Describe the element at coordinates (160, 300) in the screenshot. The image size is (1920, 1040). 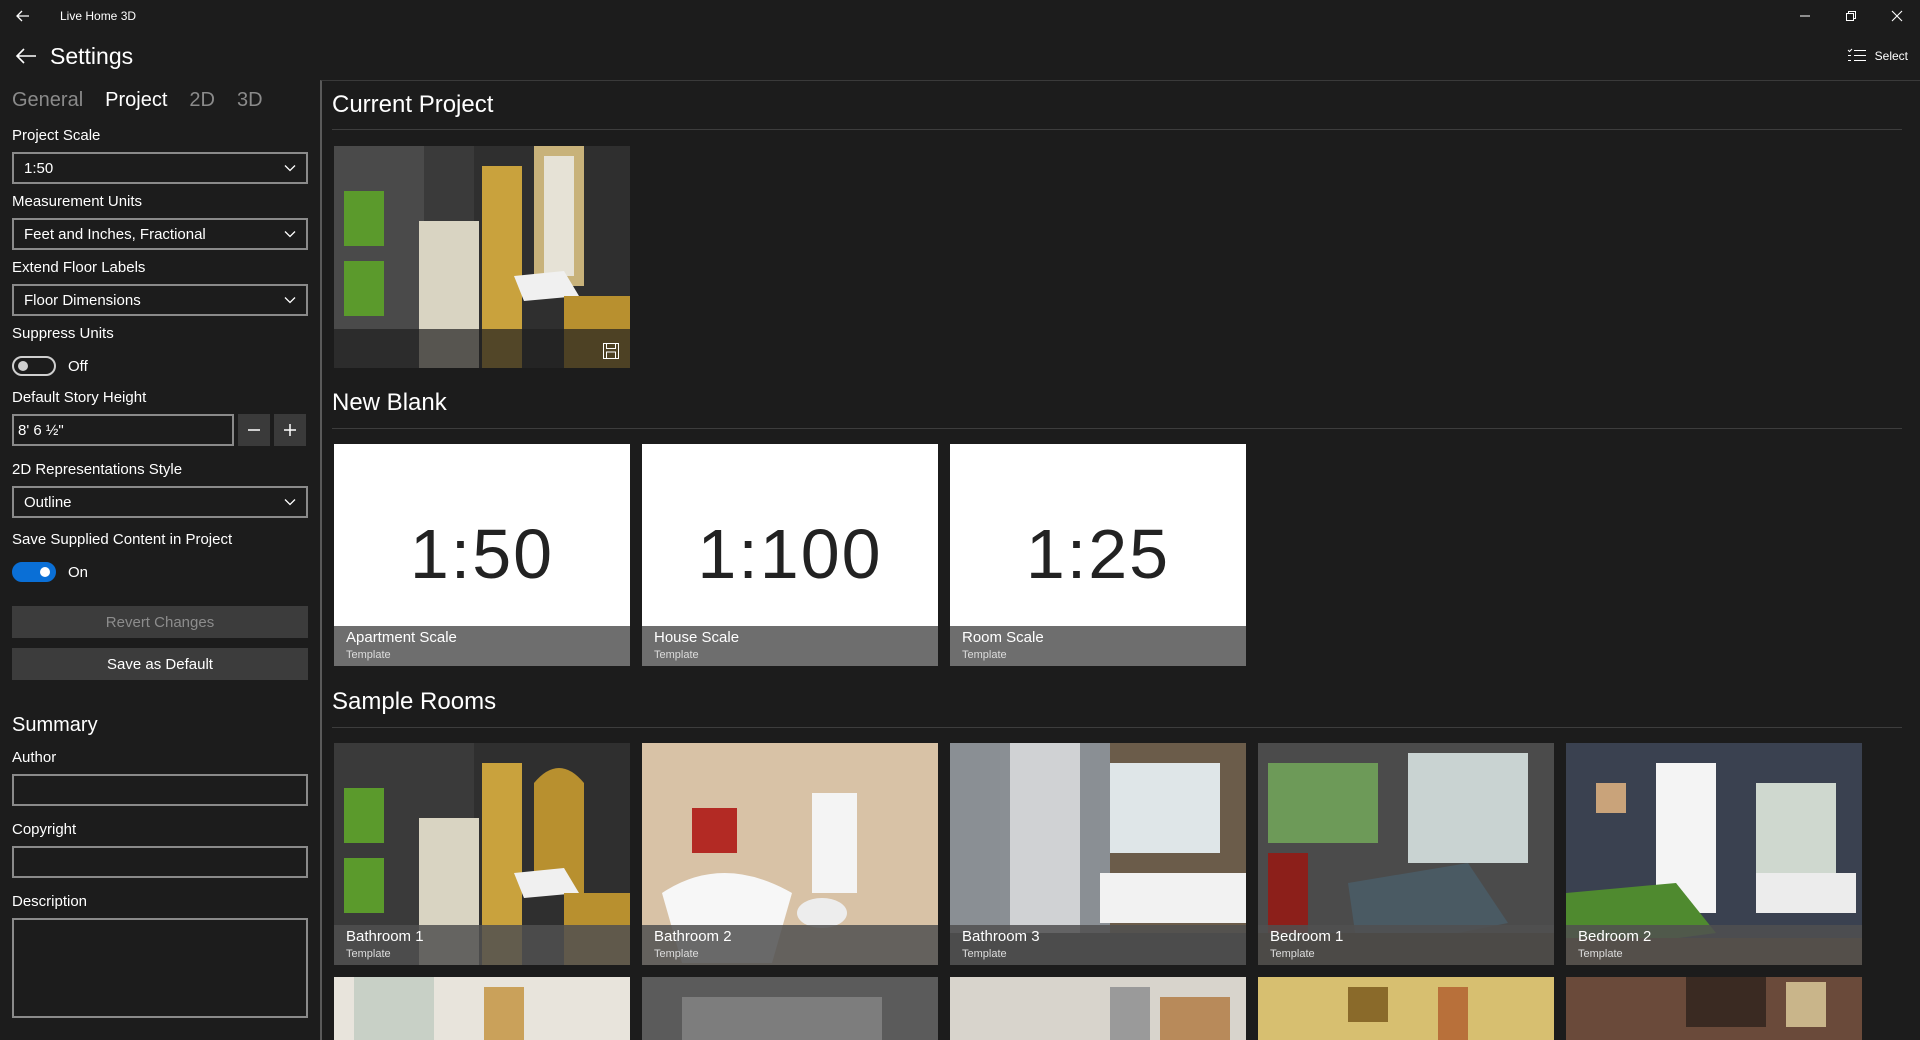
I see `extend-floor-labels-dropdown: Floor Dimensions` at that location.